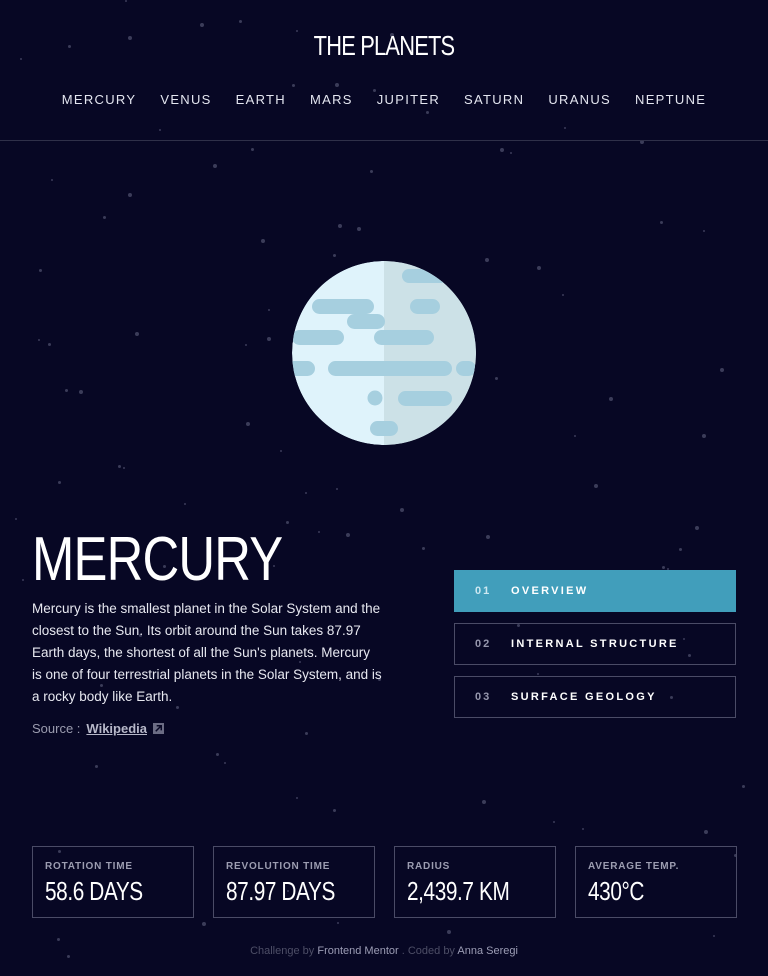 The image size is (768, 976). What do you see at coordinates (294, 882) in the screenshot?
I see `stat-card-revolution-time: REVOLUTION TIME 87.97 DAYS` at bounding box center [294, 882].